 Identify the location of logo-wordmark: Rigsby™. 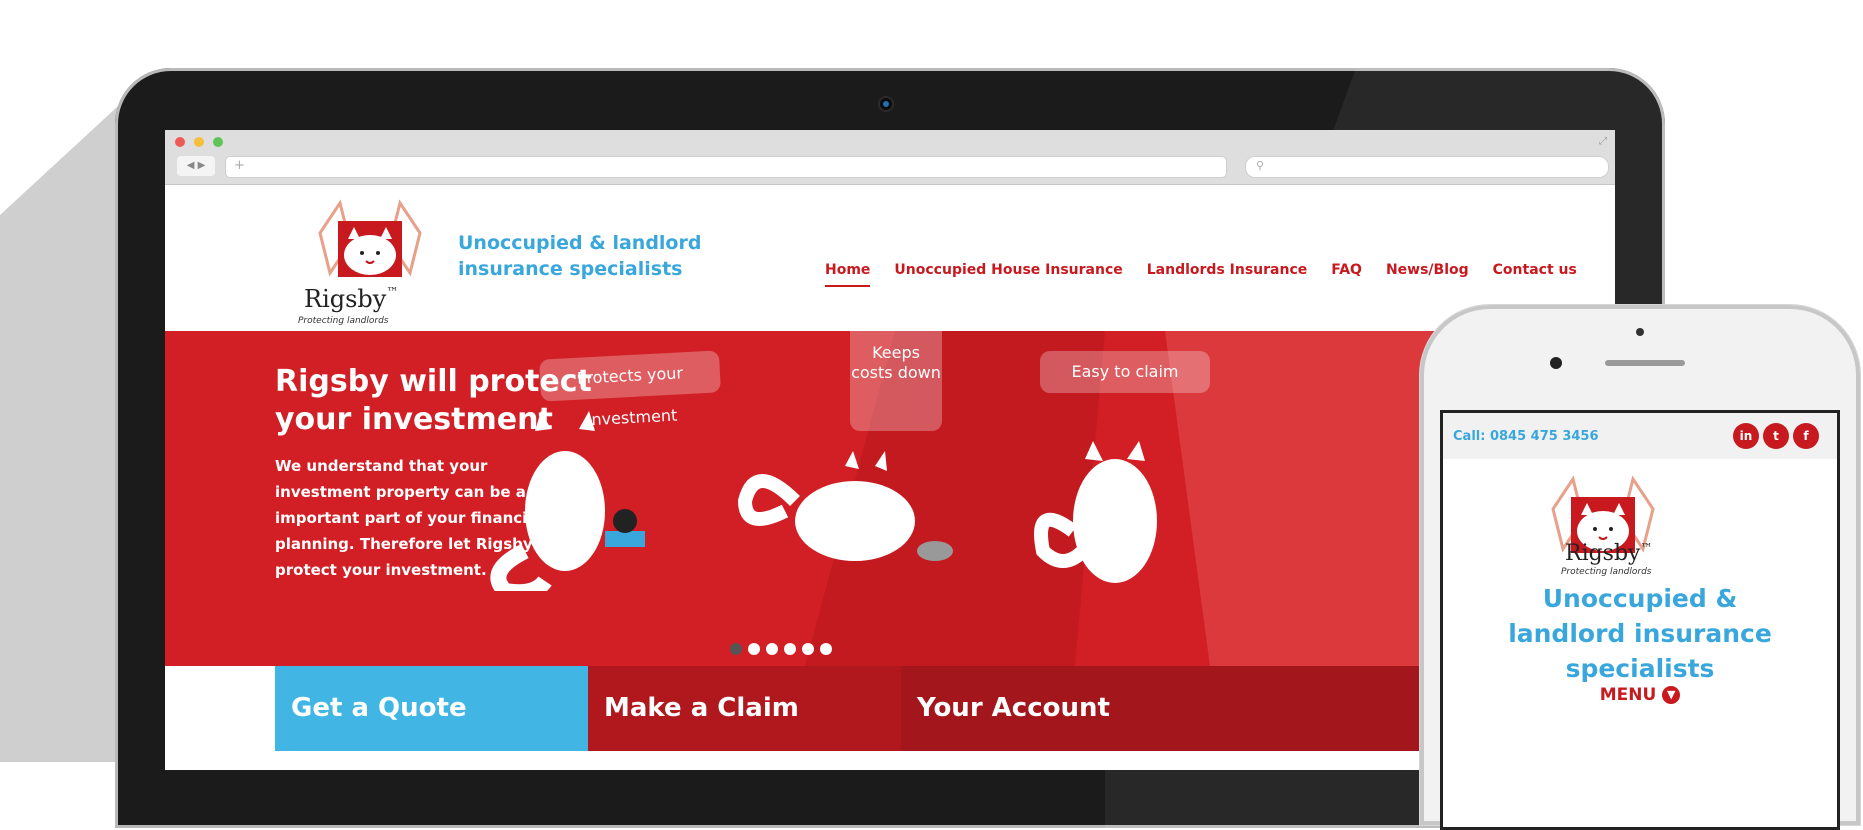
(351, 299).